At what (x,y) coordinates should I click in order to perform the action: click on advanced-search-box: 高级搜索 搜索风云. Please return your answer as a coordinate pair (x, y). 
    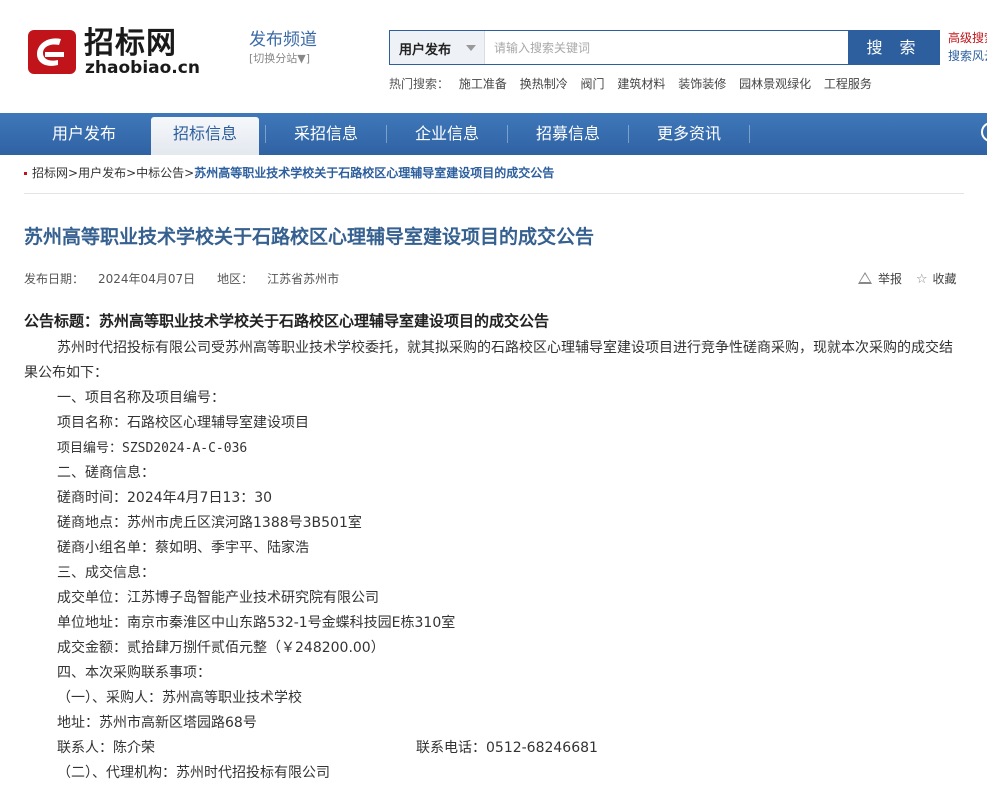
    Looking at the image, I should click on (967, 47).